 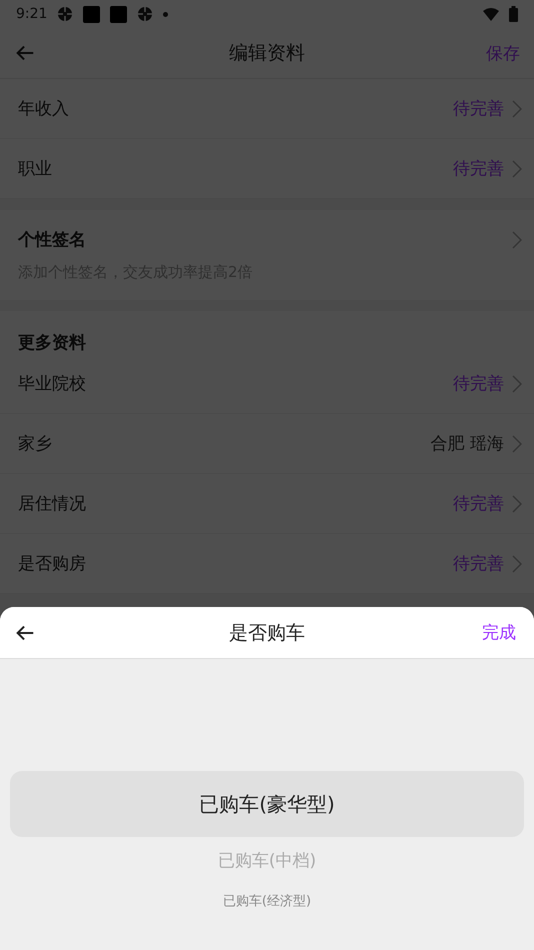 I want to click on page-title: 编辑资料, so click(x=267, y=53).